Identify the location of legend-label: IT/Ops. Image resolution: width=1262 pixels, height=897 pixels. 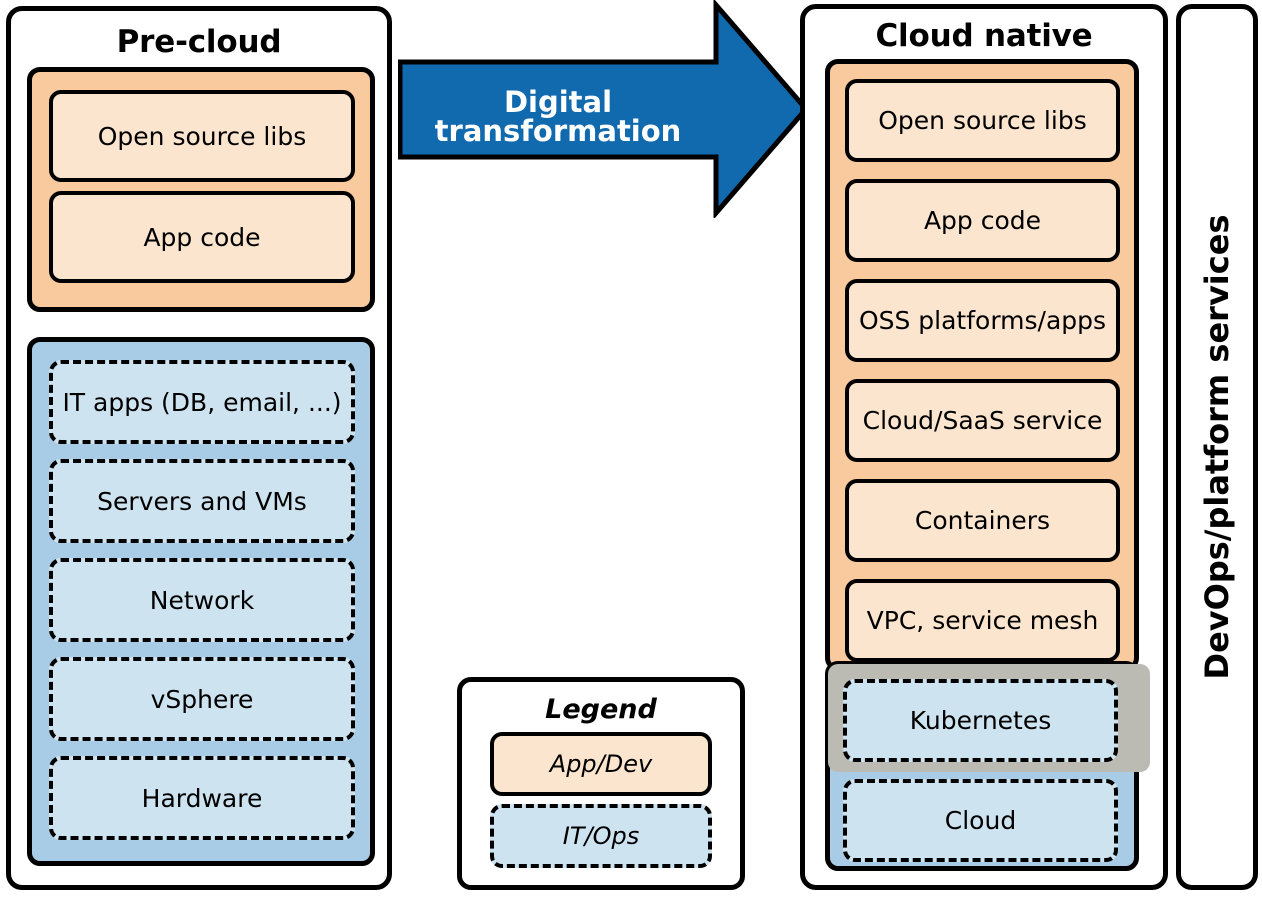
(601, 836).